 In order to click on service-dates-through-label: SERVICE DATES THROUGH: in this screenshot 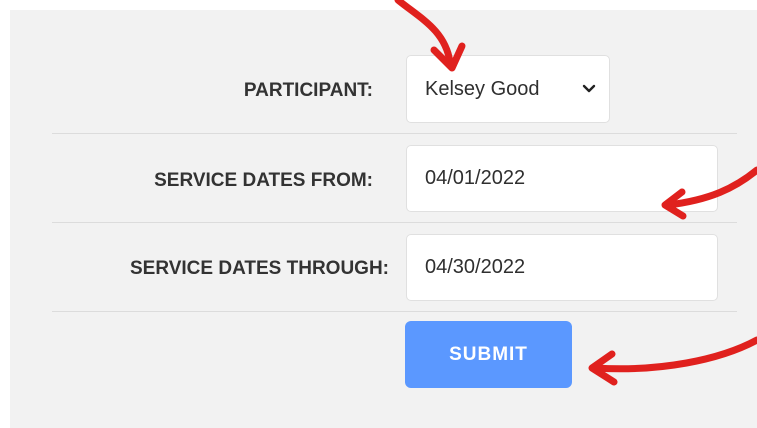, I will do `click(259, 268)`.